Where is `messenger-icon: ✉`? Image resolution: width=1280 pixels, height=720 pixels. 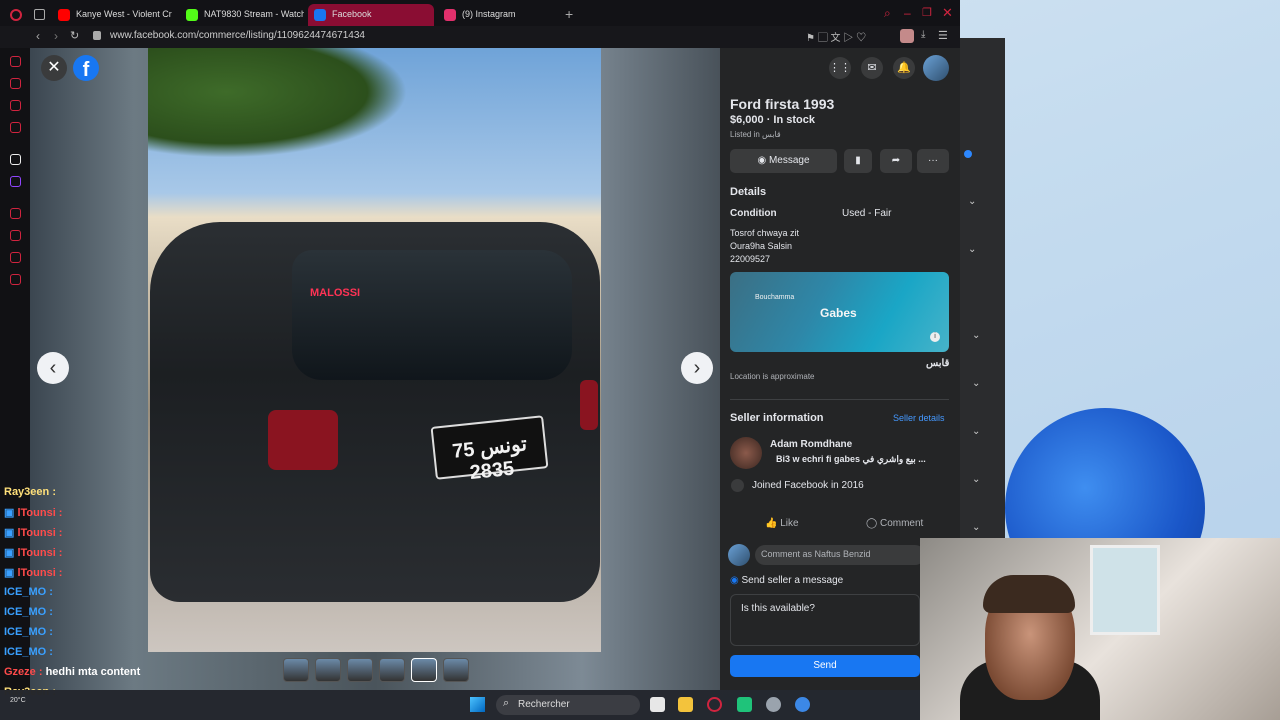 messenger-icon: ✉ is located at coordinates (872, 68).